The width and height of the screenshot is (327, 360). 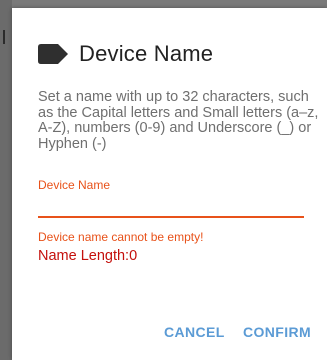 What do you see at coordinates (277, 332) in the screenshot?
I see `confirm-button: CONFIRM` at bounding box center [277, 332].